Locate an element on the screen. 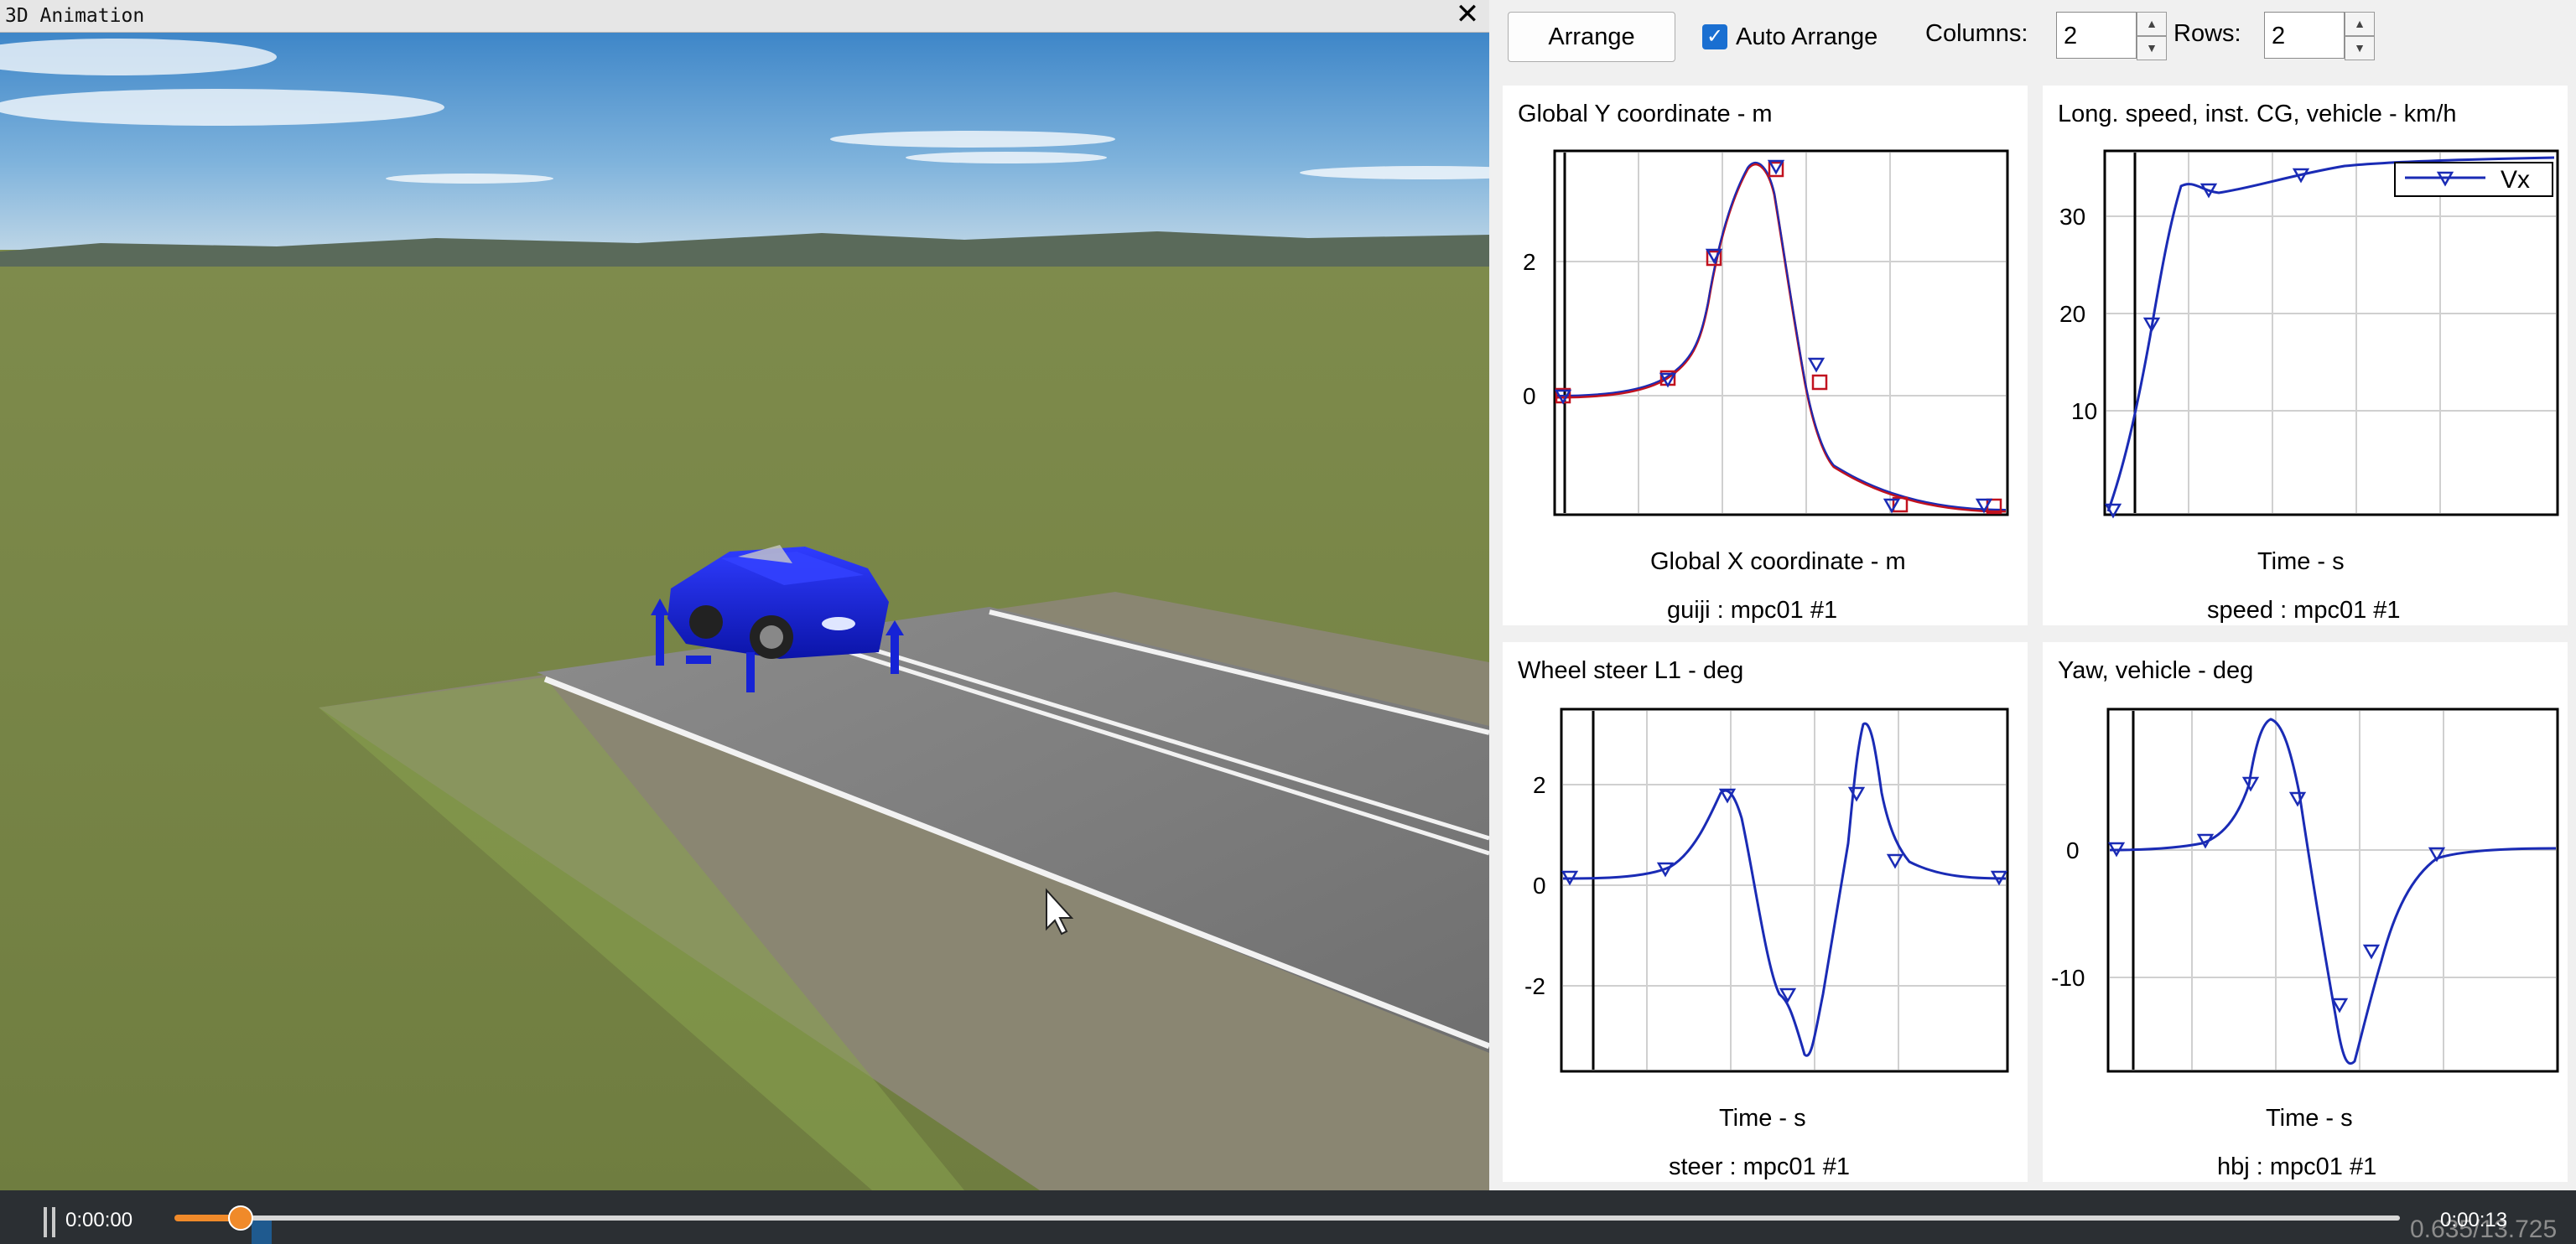 The image size is (2576, 1244). y-tick-label: -2 is located at coordinates (1534, 986).